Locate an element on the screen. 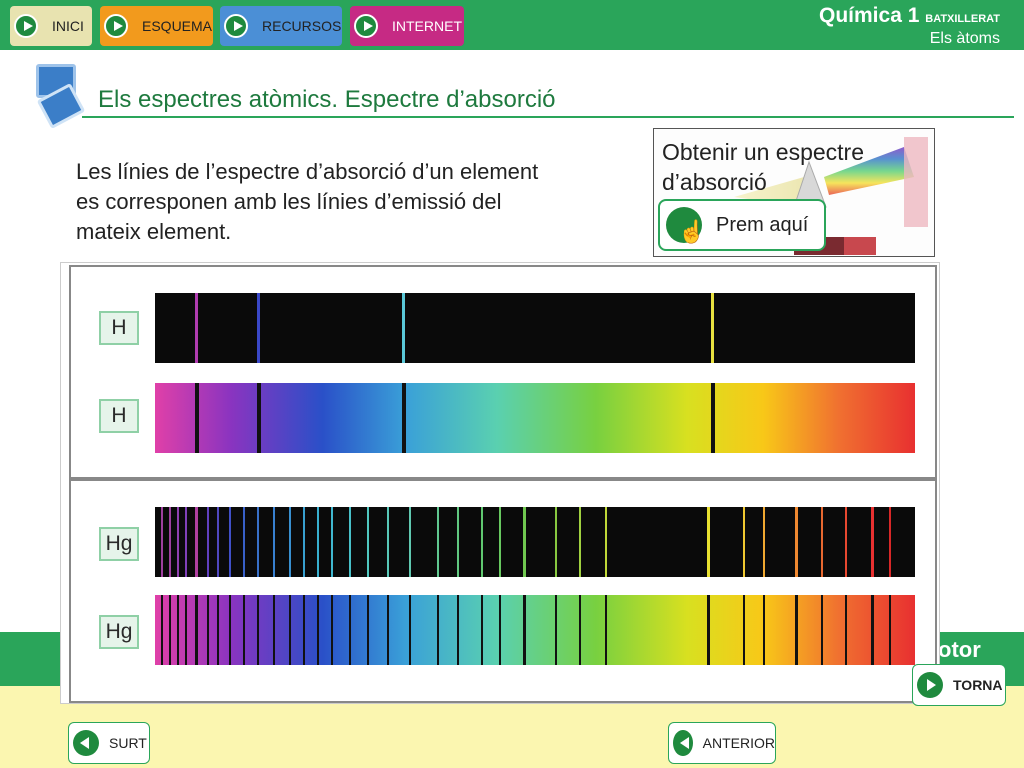 The image size is (1024, 768). anterior-label: ANTERIOR is located at coordinates (738, 743).